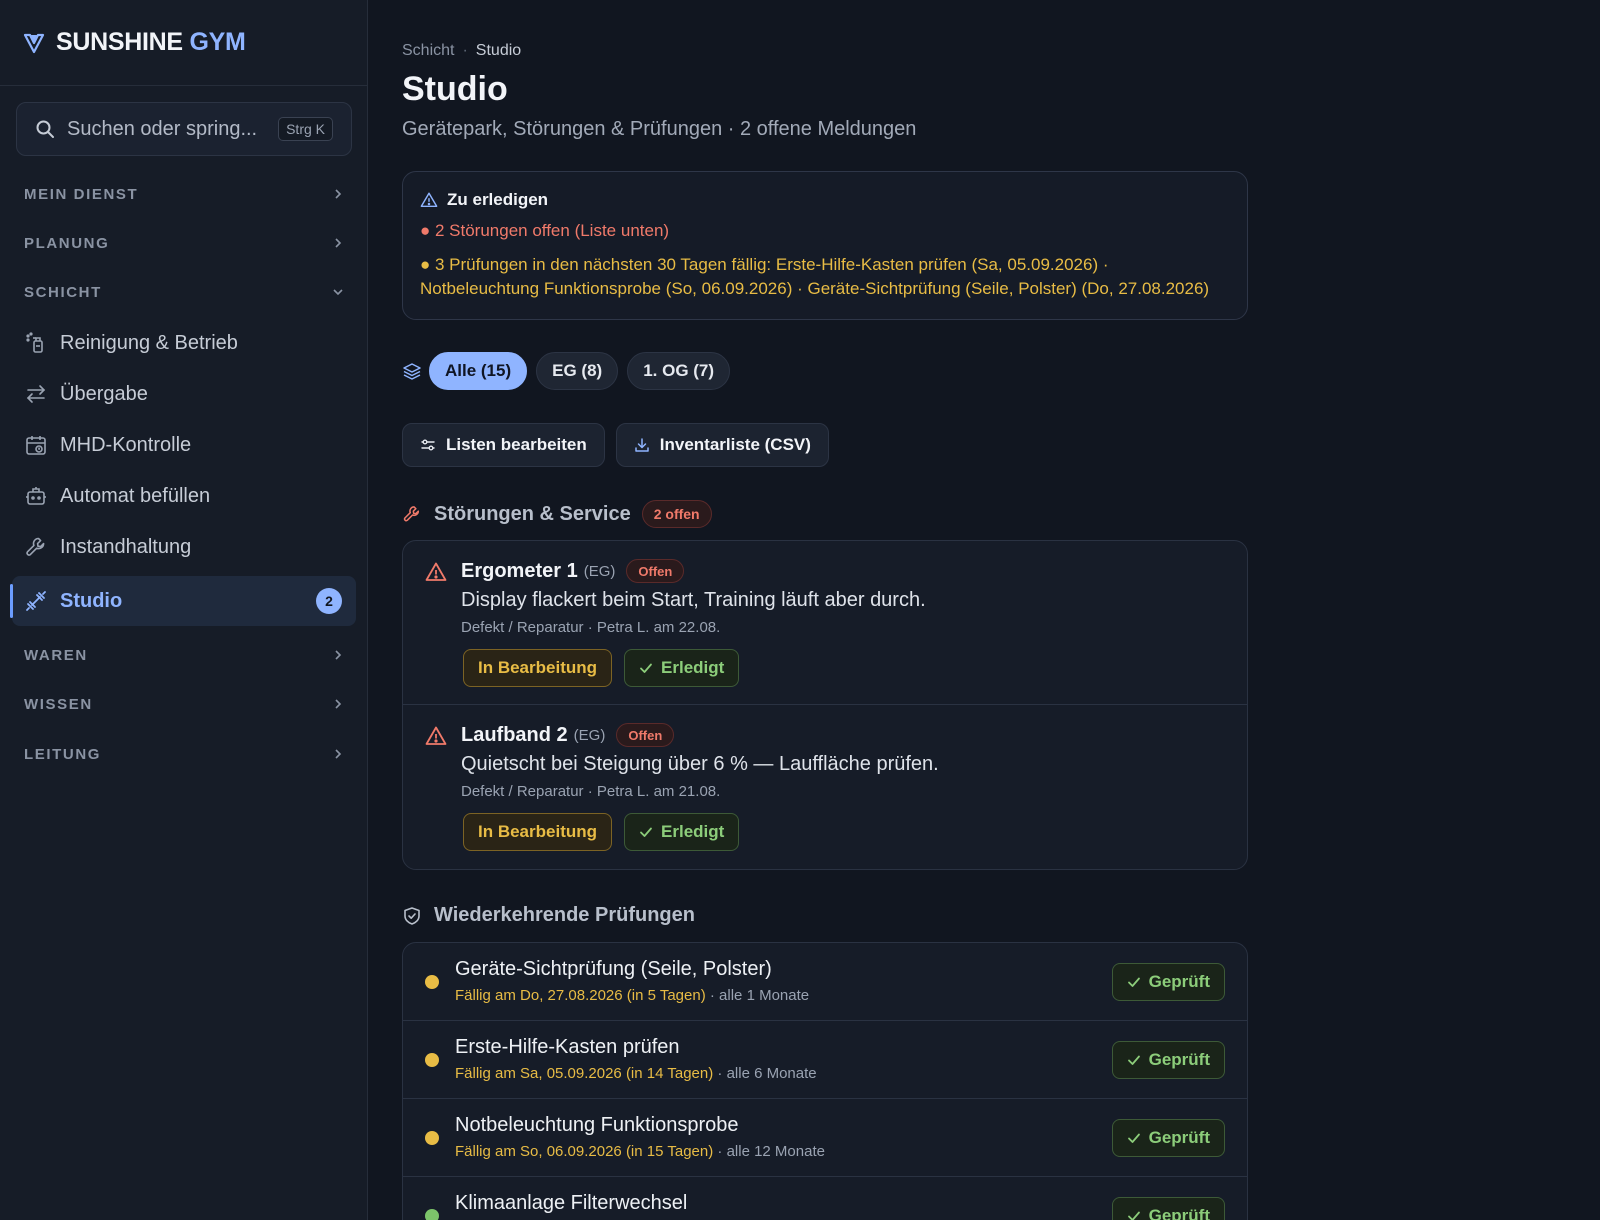  Describe the element at coordinates (36, 445) in the screenshot. I see `calendar-clock-icon` at that location.